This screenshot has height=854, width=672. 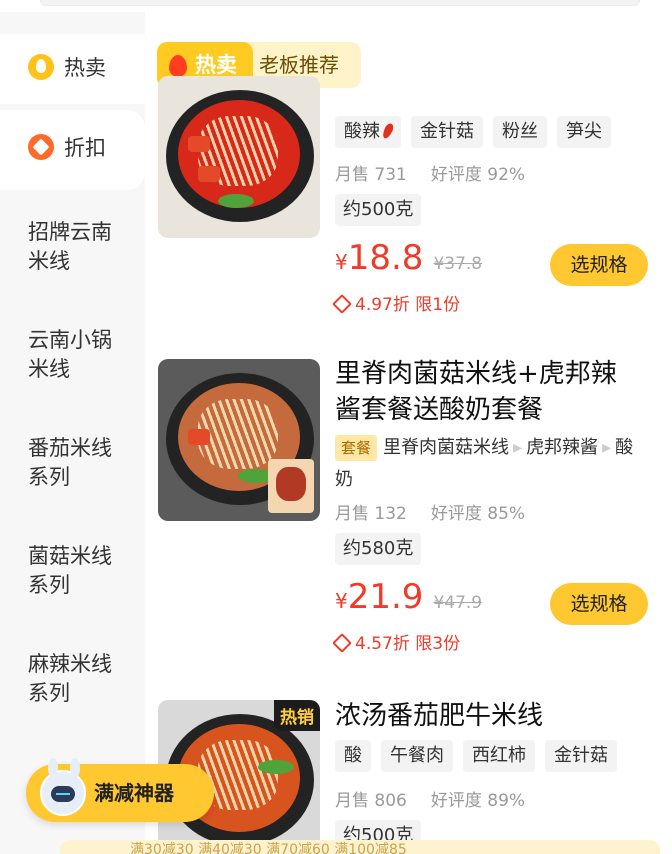 I want to click on discount-helper-button: 满减神器, so click(x=120, y=790).